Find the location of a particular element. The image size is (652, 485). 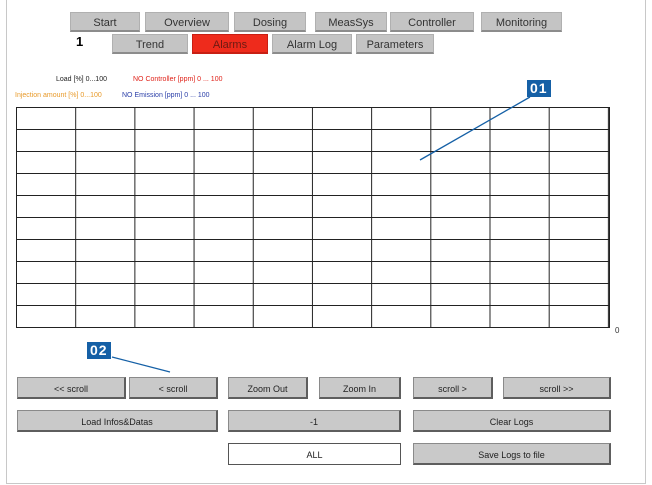

log-filter-field: ALL is located at coordinates (314, 454).